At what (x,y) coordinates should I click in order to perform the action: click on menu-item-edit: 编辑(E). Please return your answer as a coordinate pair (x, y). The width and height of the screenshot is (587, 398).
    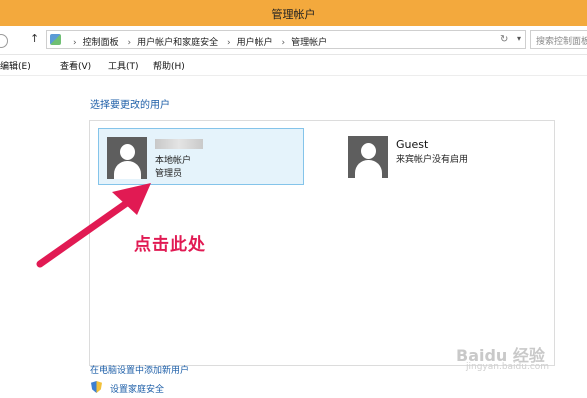
    Looking at the image, I should click on (15, 65).